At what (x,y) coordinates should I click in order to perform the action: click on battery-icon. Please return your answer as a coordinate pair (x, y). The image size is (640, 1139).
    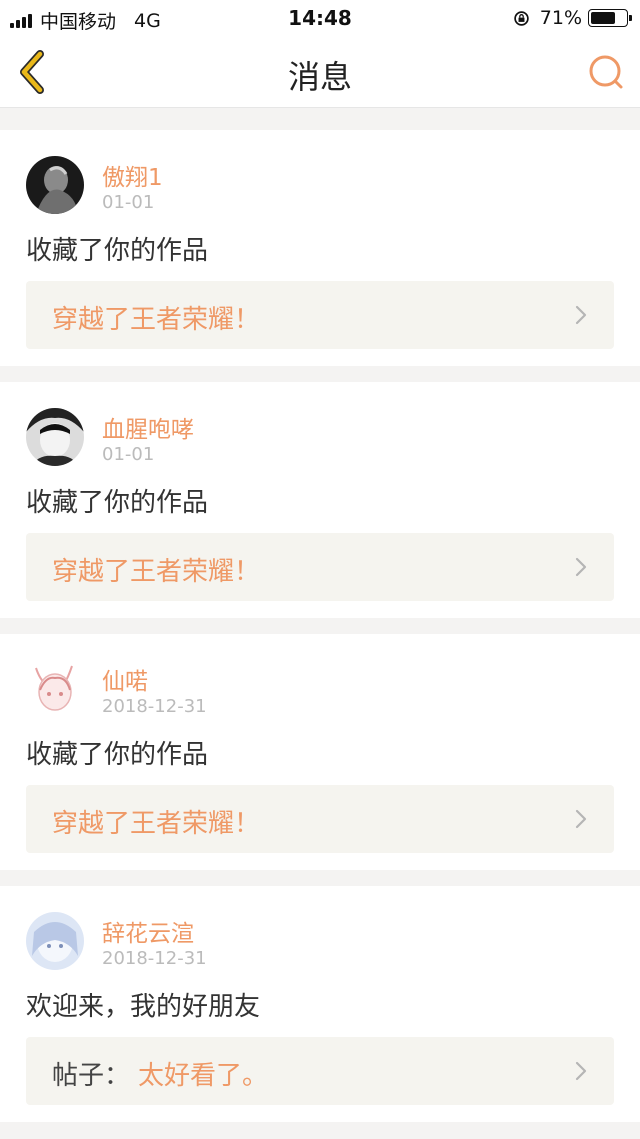
    Looking at the image, I should click on (610, 18).